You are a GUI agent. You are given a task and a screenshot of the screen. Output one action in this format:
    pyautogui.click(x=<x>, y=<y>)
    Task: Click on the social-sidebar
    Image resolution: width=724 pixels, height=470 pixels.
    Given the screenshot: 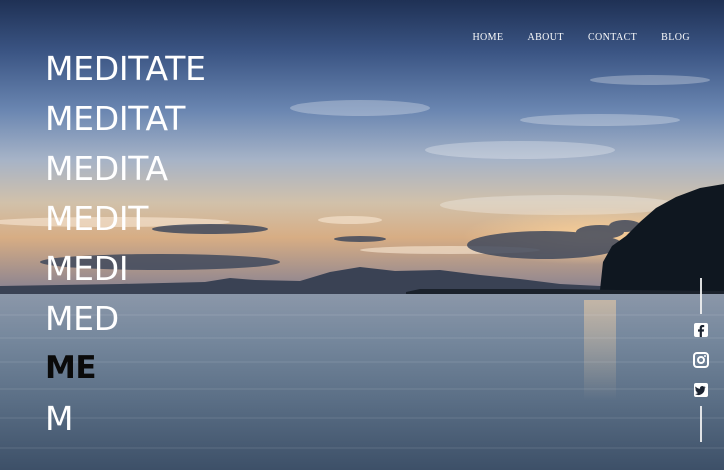 What is the action you would take?
    pyautogui.click(x=701, y=360)
    